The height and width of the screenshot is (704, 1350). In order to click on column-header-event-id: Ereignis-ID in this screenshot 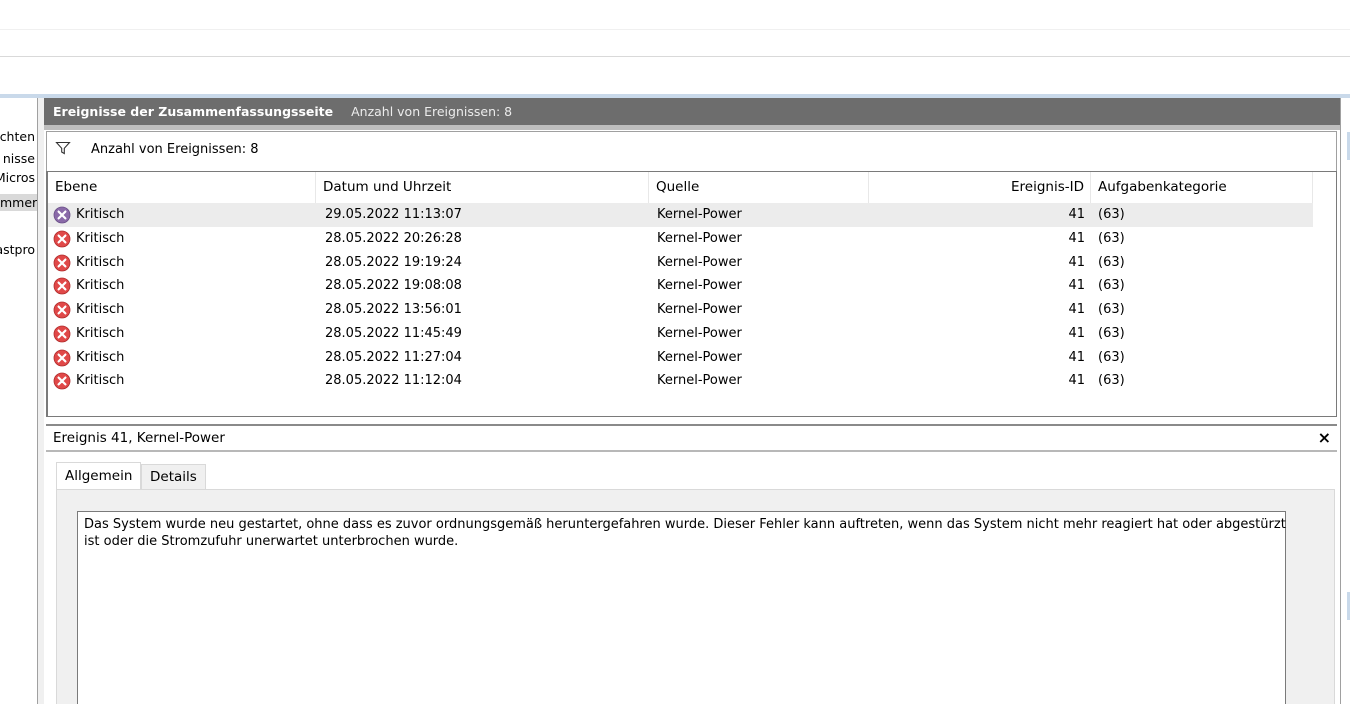, I will do `click(980, 187)`.